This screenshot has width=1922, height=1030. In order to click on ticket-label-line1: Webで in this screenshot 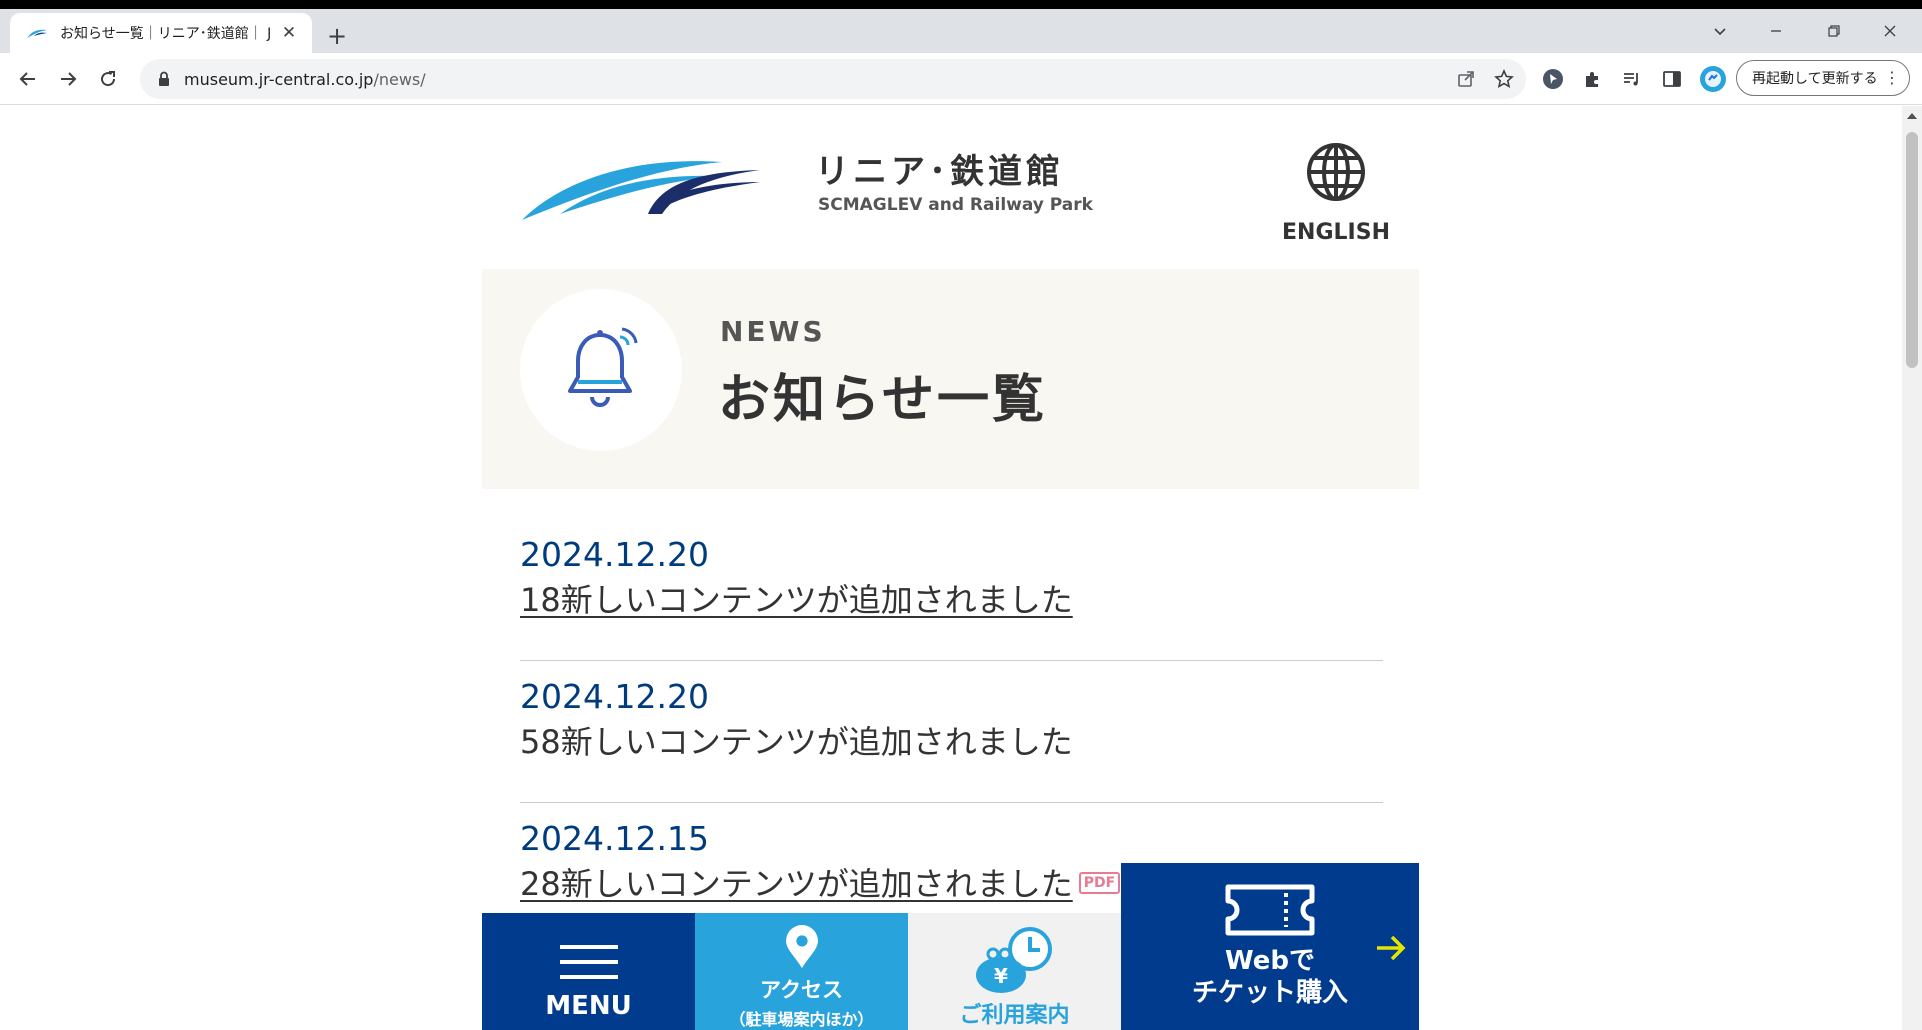, I will do `click(1270, 961)`.